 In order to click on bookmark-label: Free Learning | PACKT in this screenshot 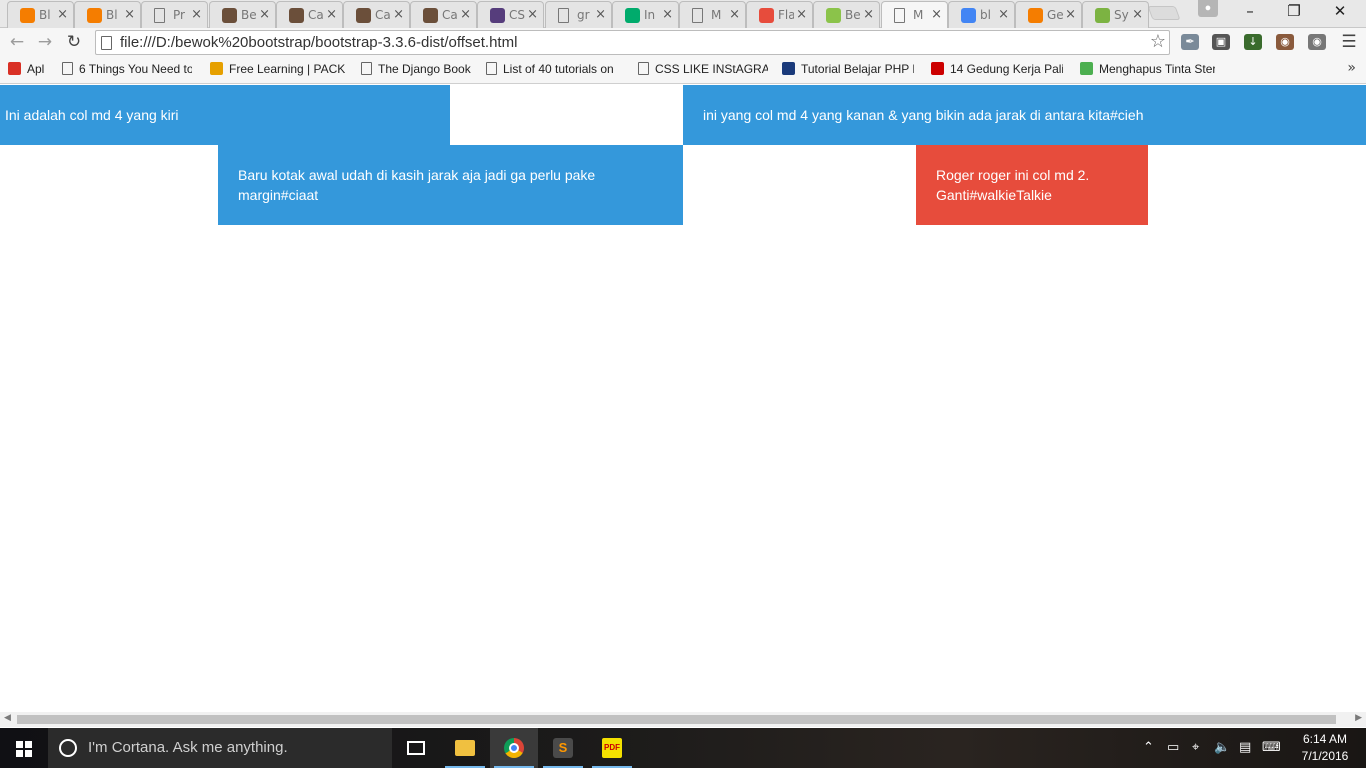, I will do `click(287, 69)`.